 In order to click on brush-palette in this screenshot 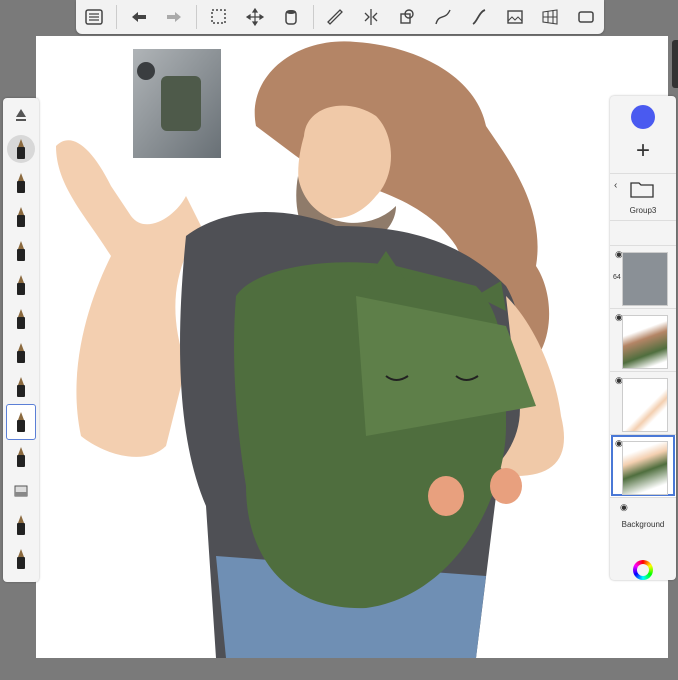, I will do `click(21, 340)`.